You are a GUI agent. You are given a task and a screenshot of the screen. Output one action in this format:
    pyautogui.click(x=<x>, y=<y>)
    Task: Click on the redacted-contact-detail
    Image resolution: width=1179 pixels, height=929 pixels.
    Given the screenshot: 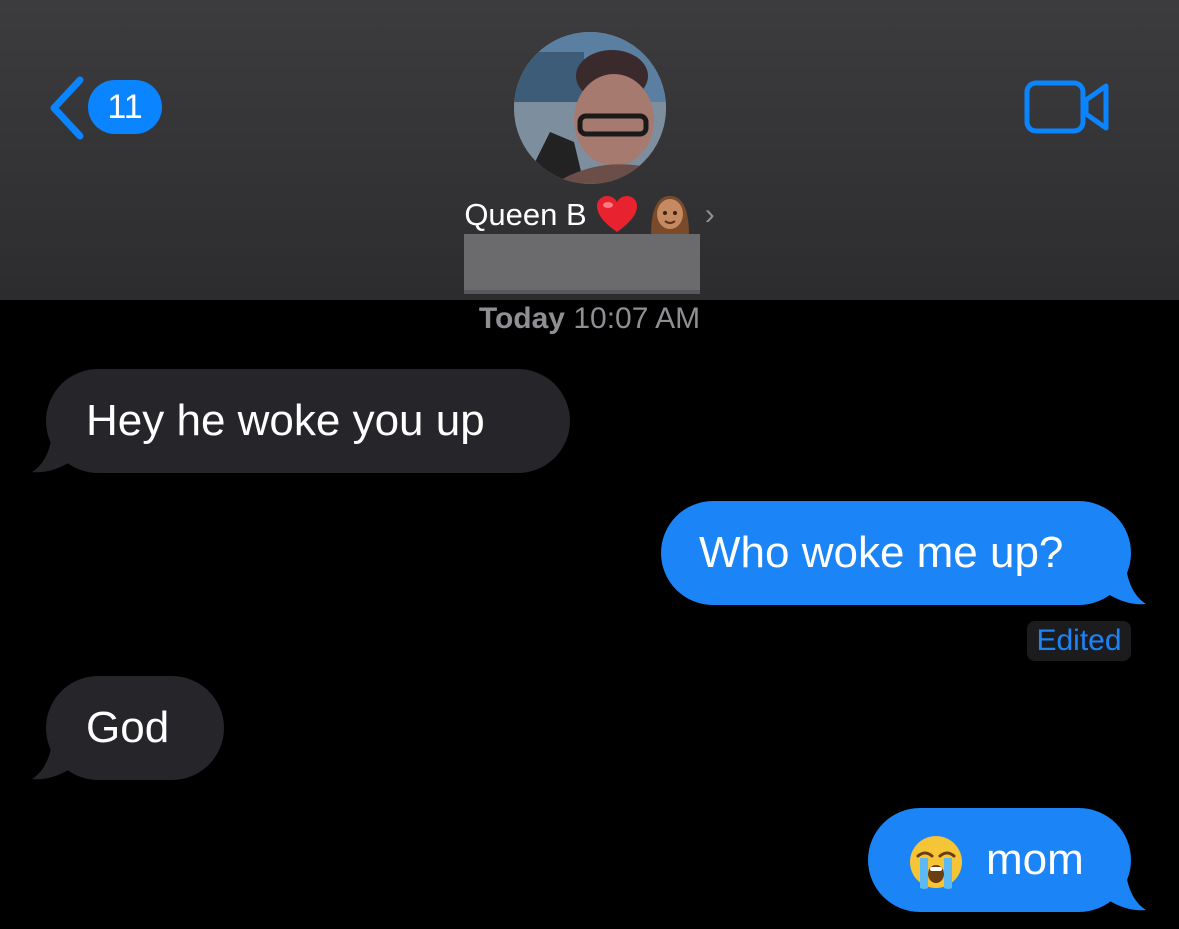 What is the action you would take?
    pyautogui.click(x=582, y=264)
    